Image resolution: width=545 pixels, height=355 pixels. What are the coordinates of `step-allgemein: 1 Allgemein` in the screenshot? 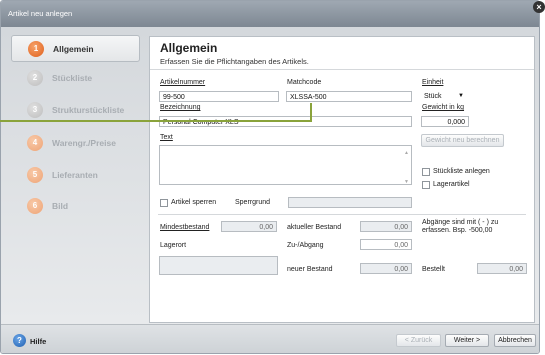 It's located at (75, 48).